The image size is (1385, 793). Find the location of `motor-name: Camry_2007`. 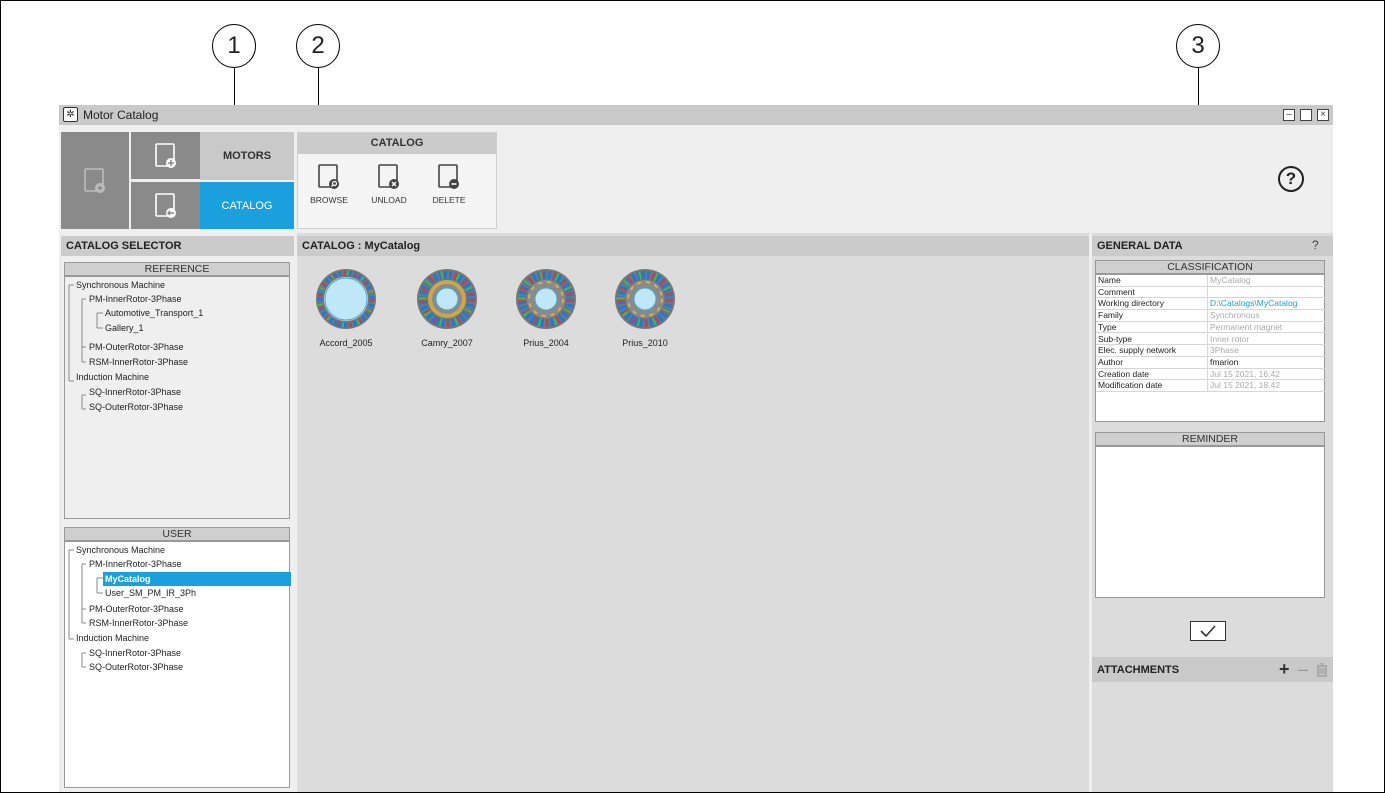

motor-name: Camry_2007 is located at coordinates (447, 343).